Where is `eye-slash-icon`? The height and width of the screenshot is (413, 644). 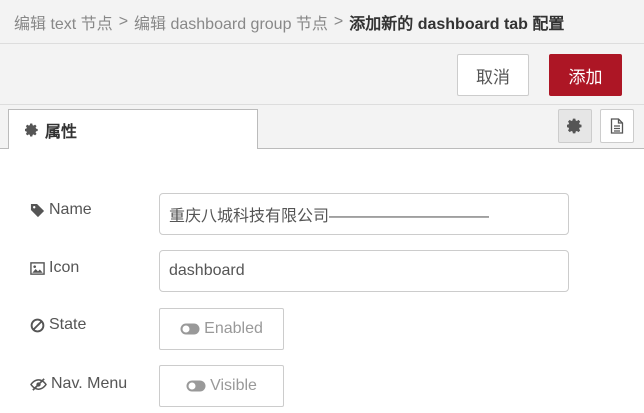 eye-slash-icon is located at coordinates (38, 384).